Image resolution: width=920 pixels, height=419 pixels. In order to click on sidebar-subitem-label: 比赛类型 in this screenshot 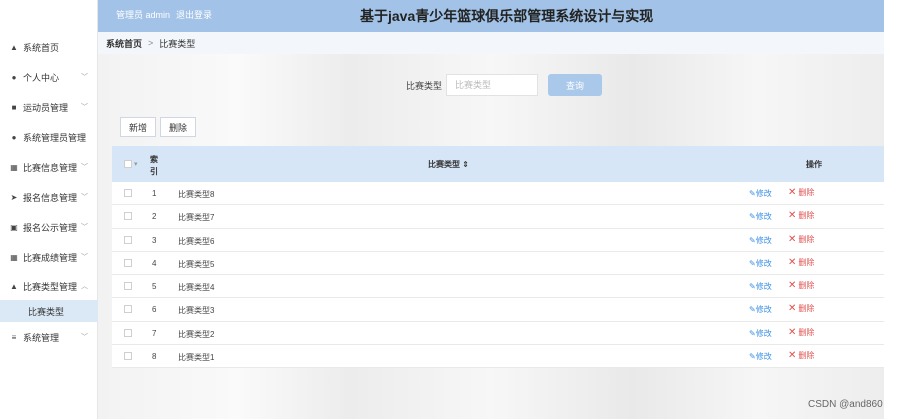, I will do `click(46, 311)`.